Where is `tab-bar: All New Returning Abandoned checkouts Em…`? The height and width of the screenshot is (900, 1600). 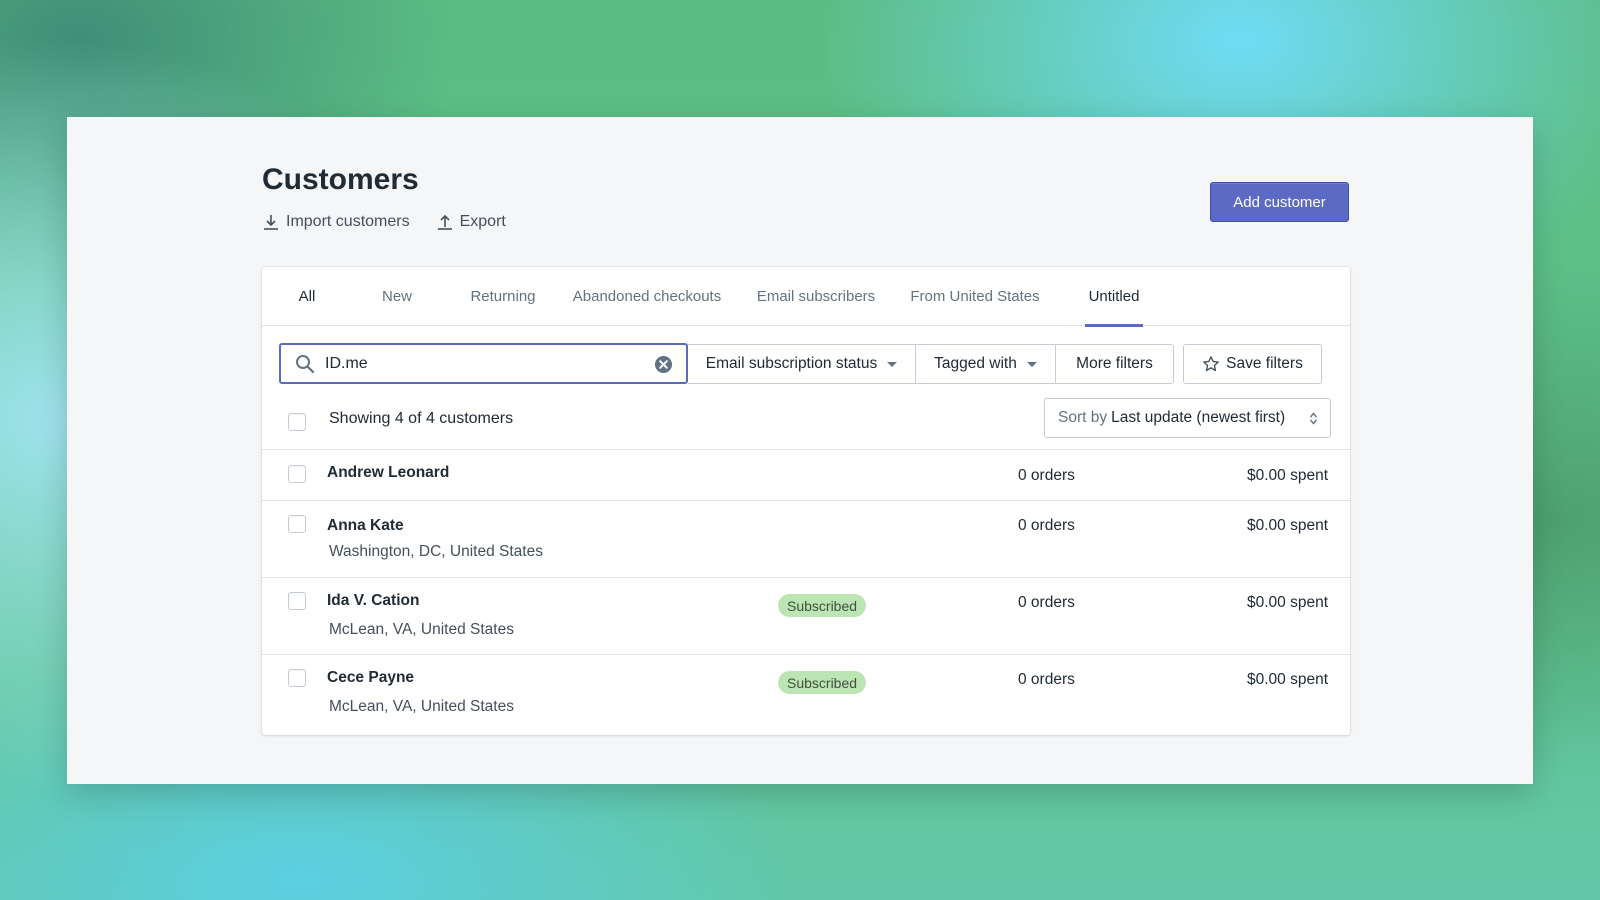
tab-bar: All New Returning Abandoned checkouts Em… is located at coordinates (806, 297).